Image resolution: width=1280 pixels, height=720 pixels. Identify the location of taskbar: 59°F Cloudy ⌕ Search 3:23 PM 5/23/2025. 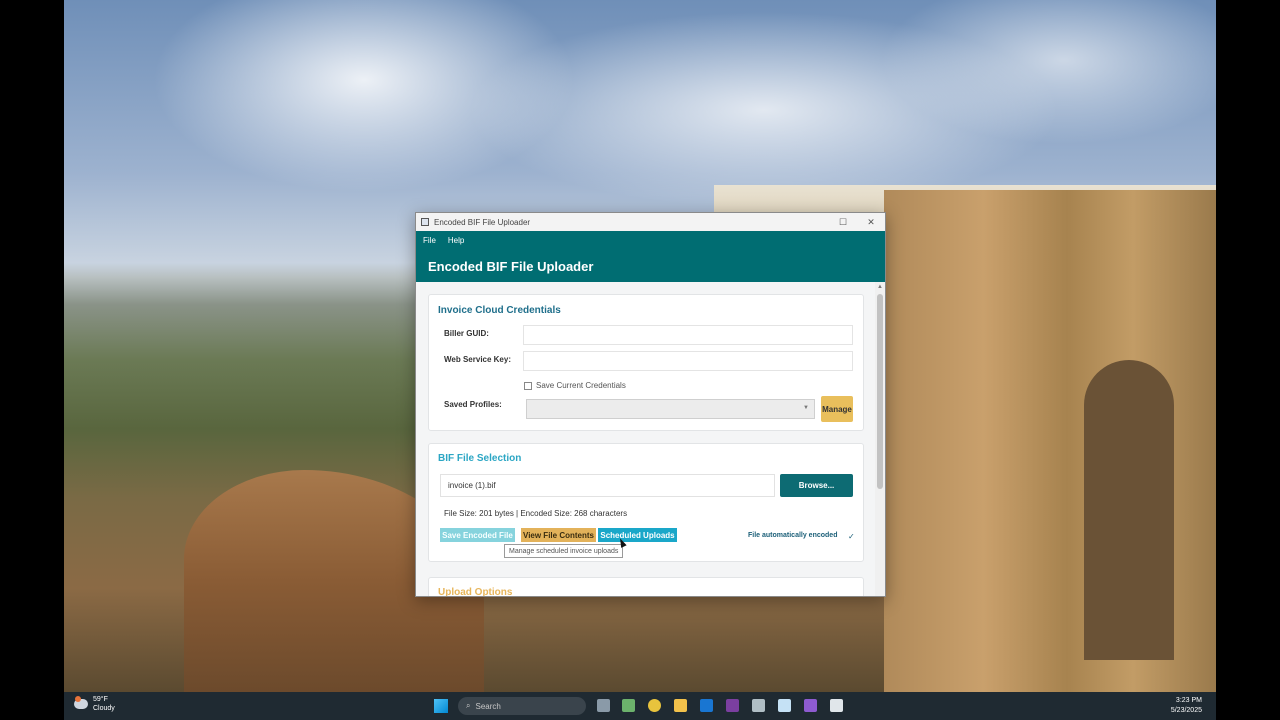
(640, 706).